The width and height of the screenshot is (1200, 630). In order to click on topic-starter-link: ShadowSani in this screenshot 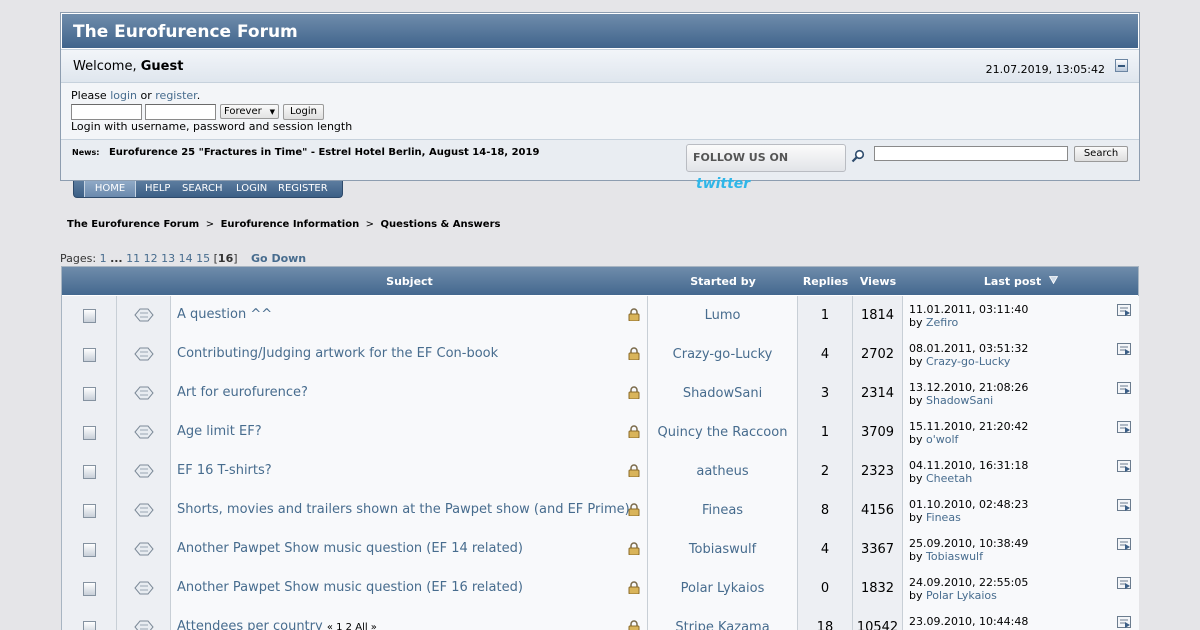, I will do `click(722, 393)`.